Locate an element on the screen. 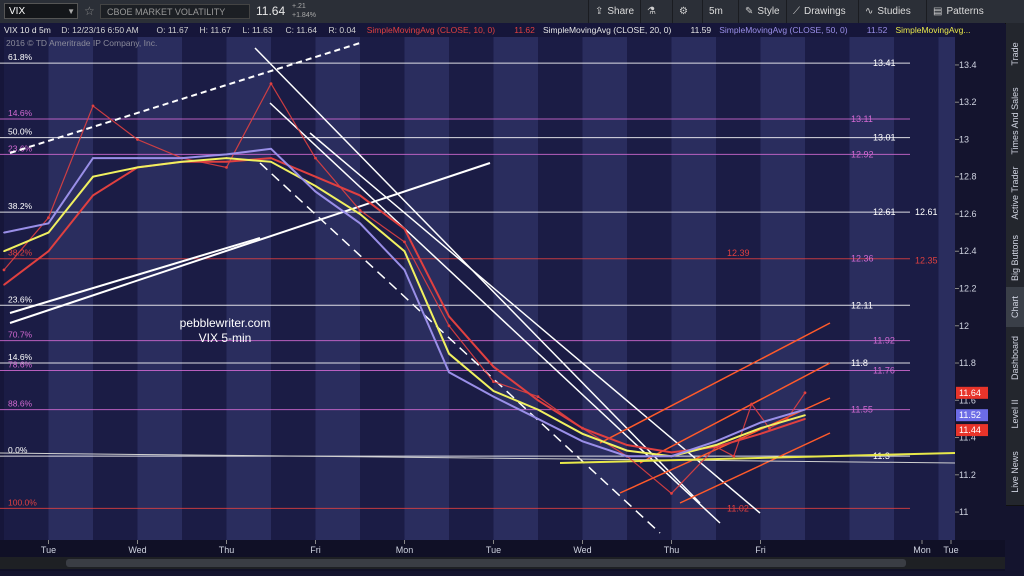  price-flag-label: 11.64 is located at coordinates (970, 393).